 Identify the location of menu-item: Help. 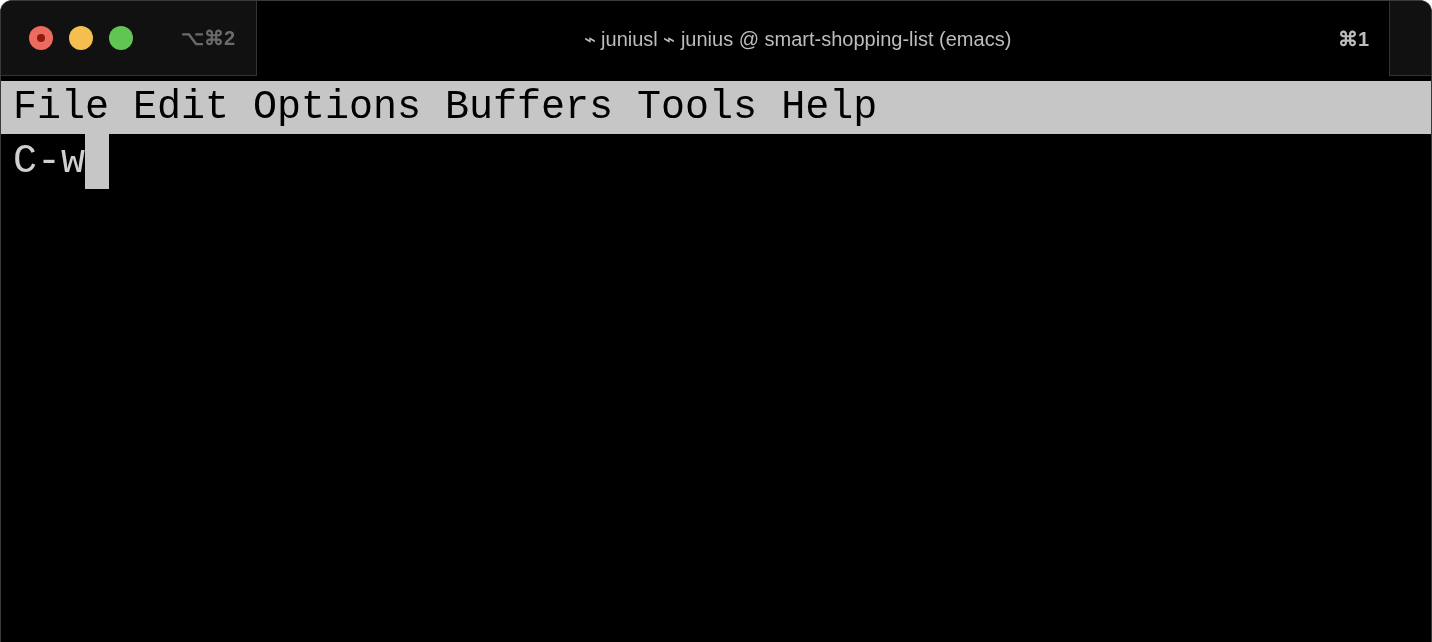
(829, 107).